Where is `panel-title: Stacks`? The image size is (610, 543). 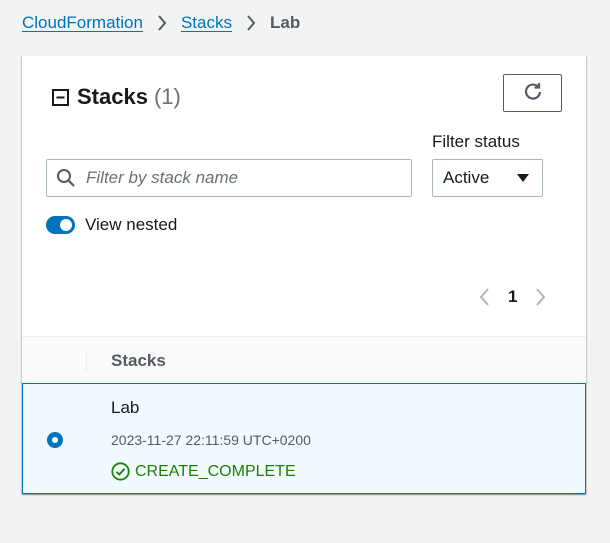 panel-title: Stacks is located at coordinates (112, 96).